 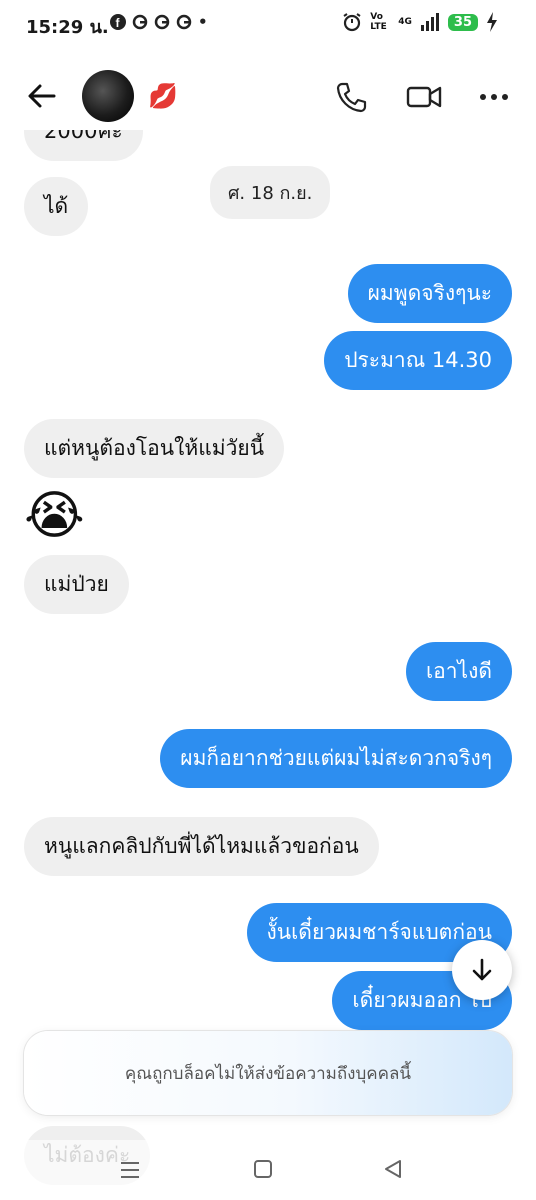 I want to click on system-navigation-bar, so click(x=268, y=1170).